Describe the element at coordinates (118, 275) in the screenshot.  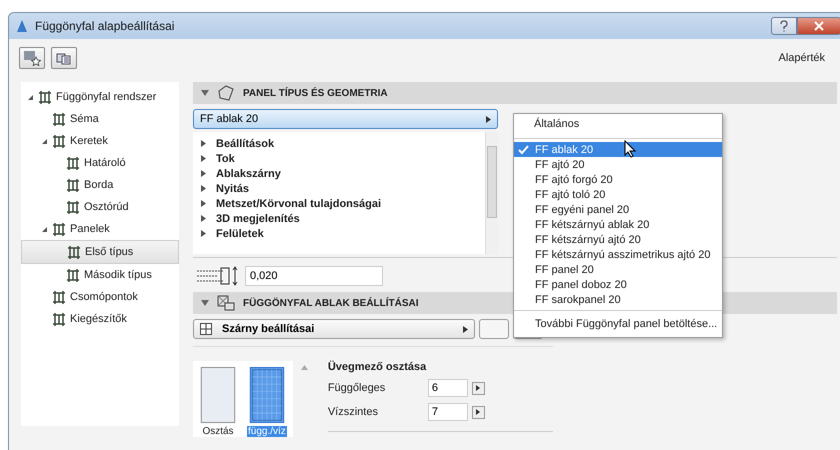
I see `tree-item-label: Második típus` at that location.